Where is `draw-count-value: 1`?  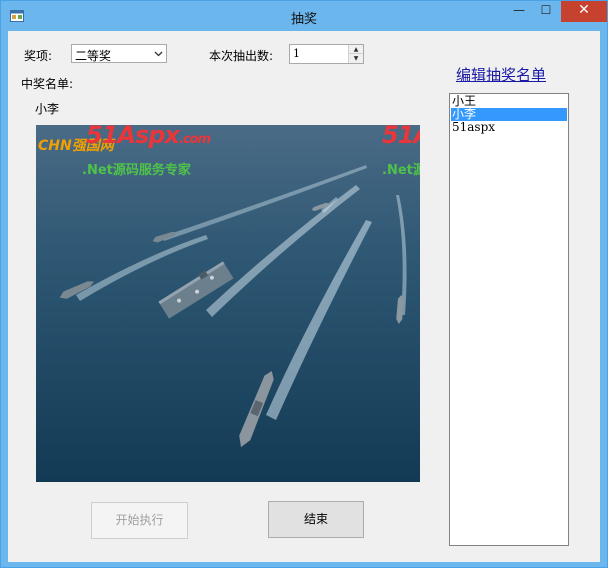 draw-count-value: 1 is located at coordinates (296, 53).